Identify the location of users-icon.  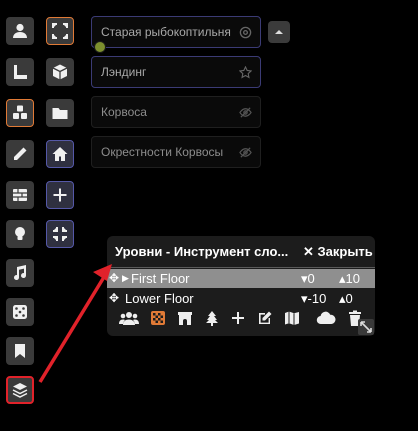
(129, 318).